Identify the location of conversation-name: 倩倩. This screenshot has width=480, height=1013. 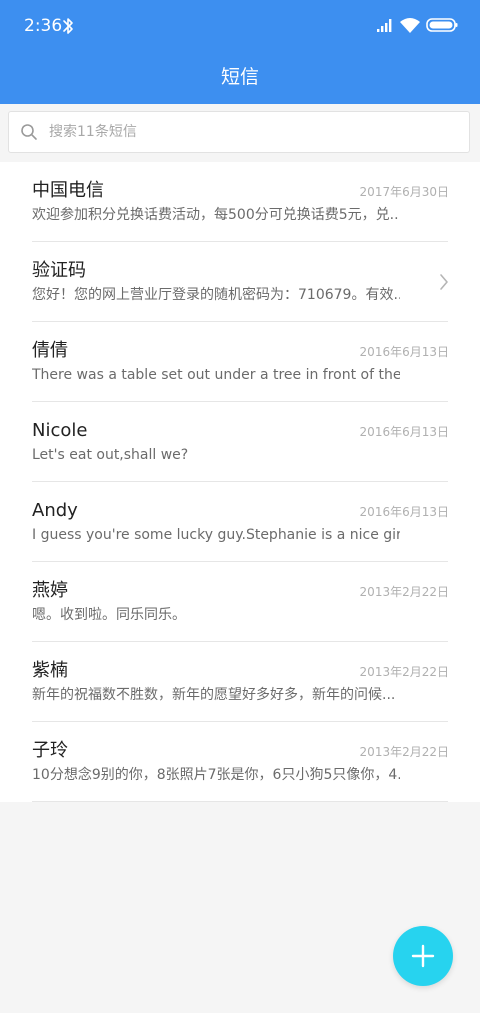
(50, 350).